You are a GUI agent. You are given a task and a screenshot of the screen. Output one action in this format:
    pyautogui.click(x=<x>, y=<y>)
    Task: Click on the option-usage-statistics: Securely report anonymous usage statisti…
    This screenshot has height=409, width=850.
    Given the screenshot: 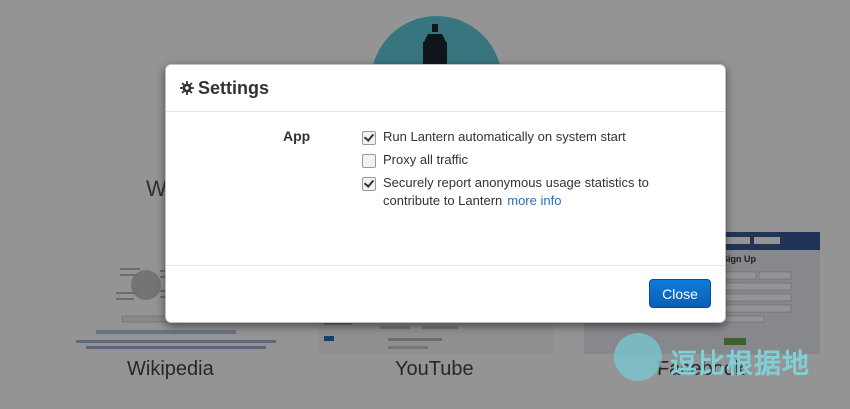 What is the action you would take?
    pyautogui.click(x=505, y=192)
    